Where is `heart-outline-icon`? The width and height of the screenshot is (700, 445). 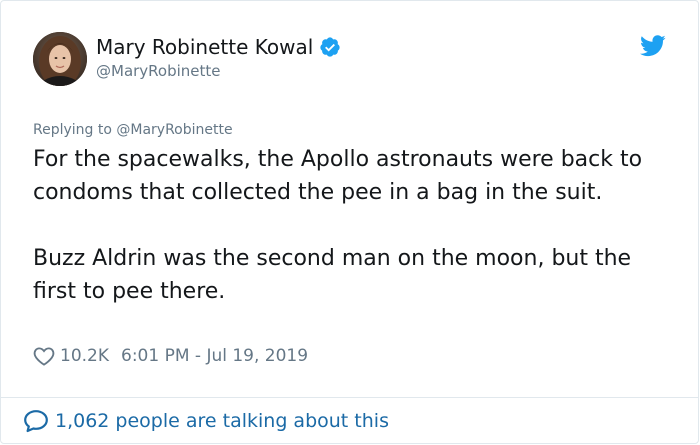
heart-outline-icon is located at coordinates (44, 356).